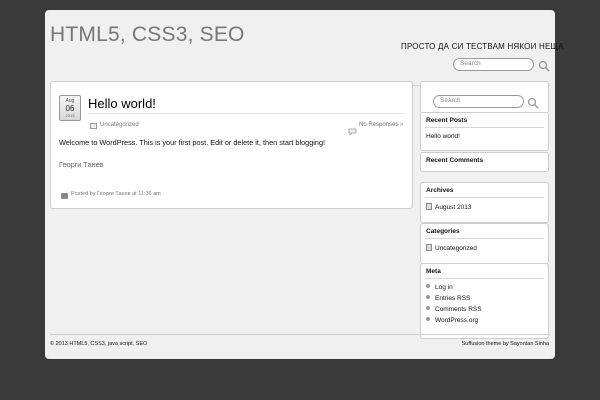 The height and width of the screenshot is (400, 600). I want to click on footer-divider, so click(300, 334).